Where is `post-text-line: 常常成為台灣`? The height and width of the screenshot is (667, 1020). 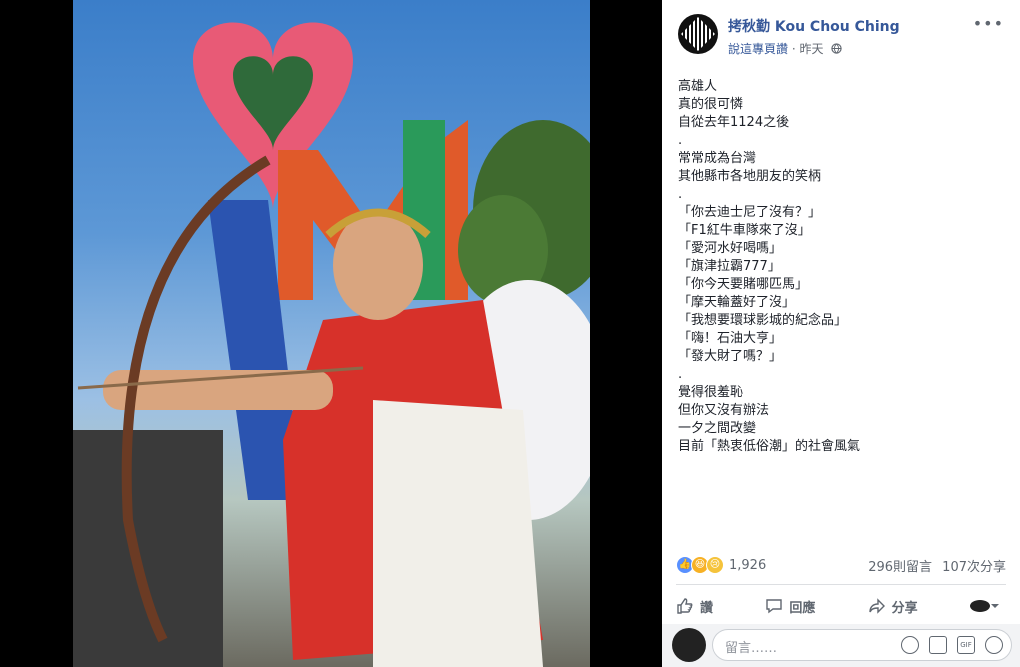
post-text-line: 常常成為台灣 is located at coordinates (717, 158).